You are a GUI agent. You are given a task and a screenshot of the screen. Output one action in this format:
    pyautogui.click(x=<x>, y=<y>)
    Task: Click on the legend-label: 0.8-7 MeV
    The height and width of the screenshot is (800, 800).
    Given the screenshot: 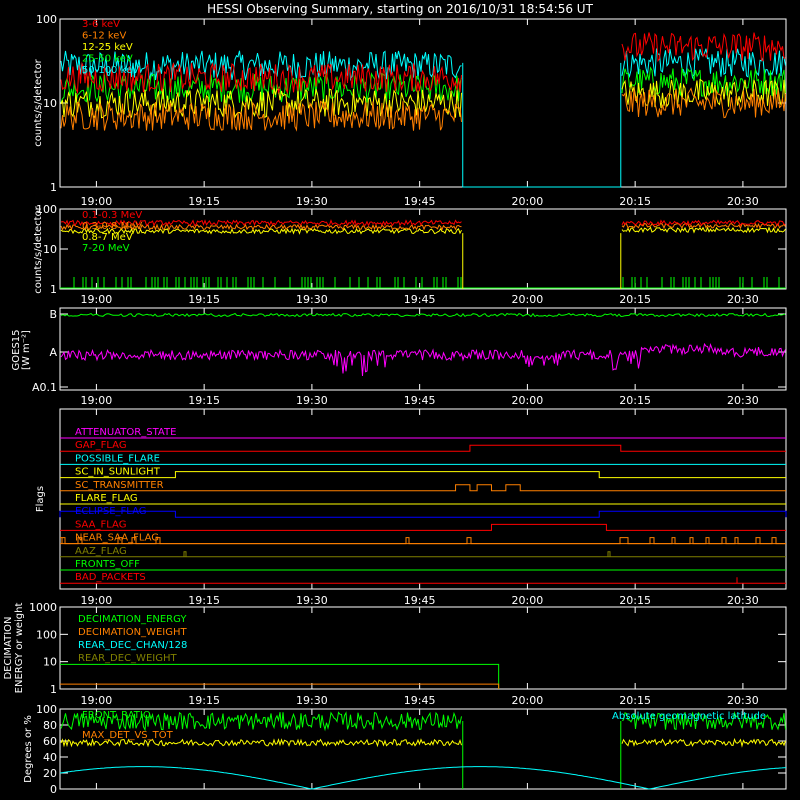 What is the action you would take?
    pyautogui.click(x=107, y=237)
    